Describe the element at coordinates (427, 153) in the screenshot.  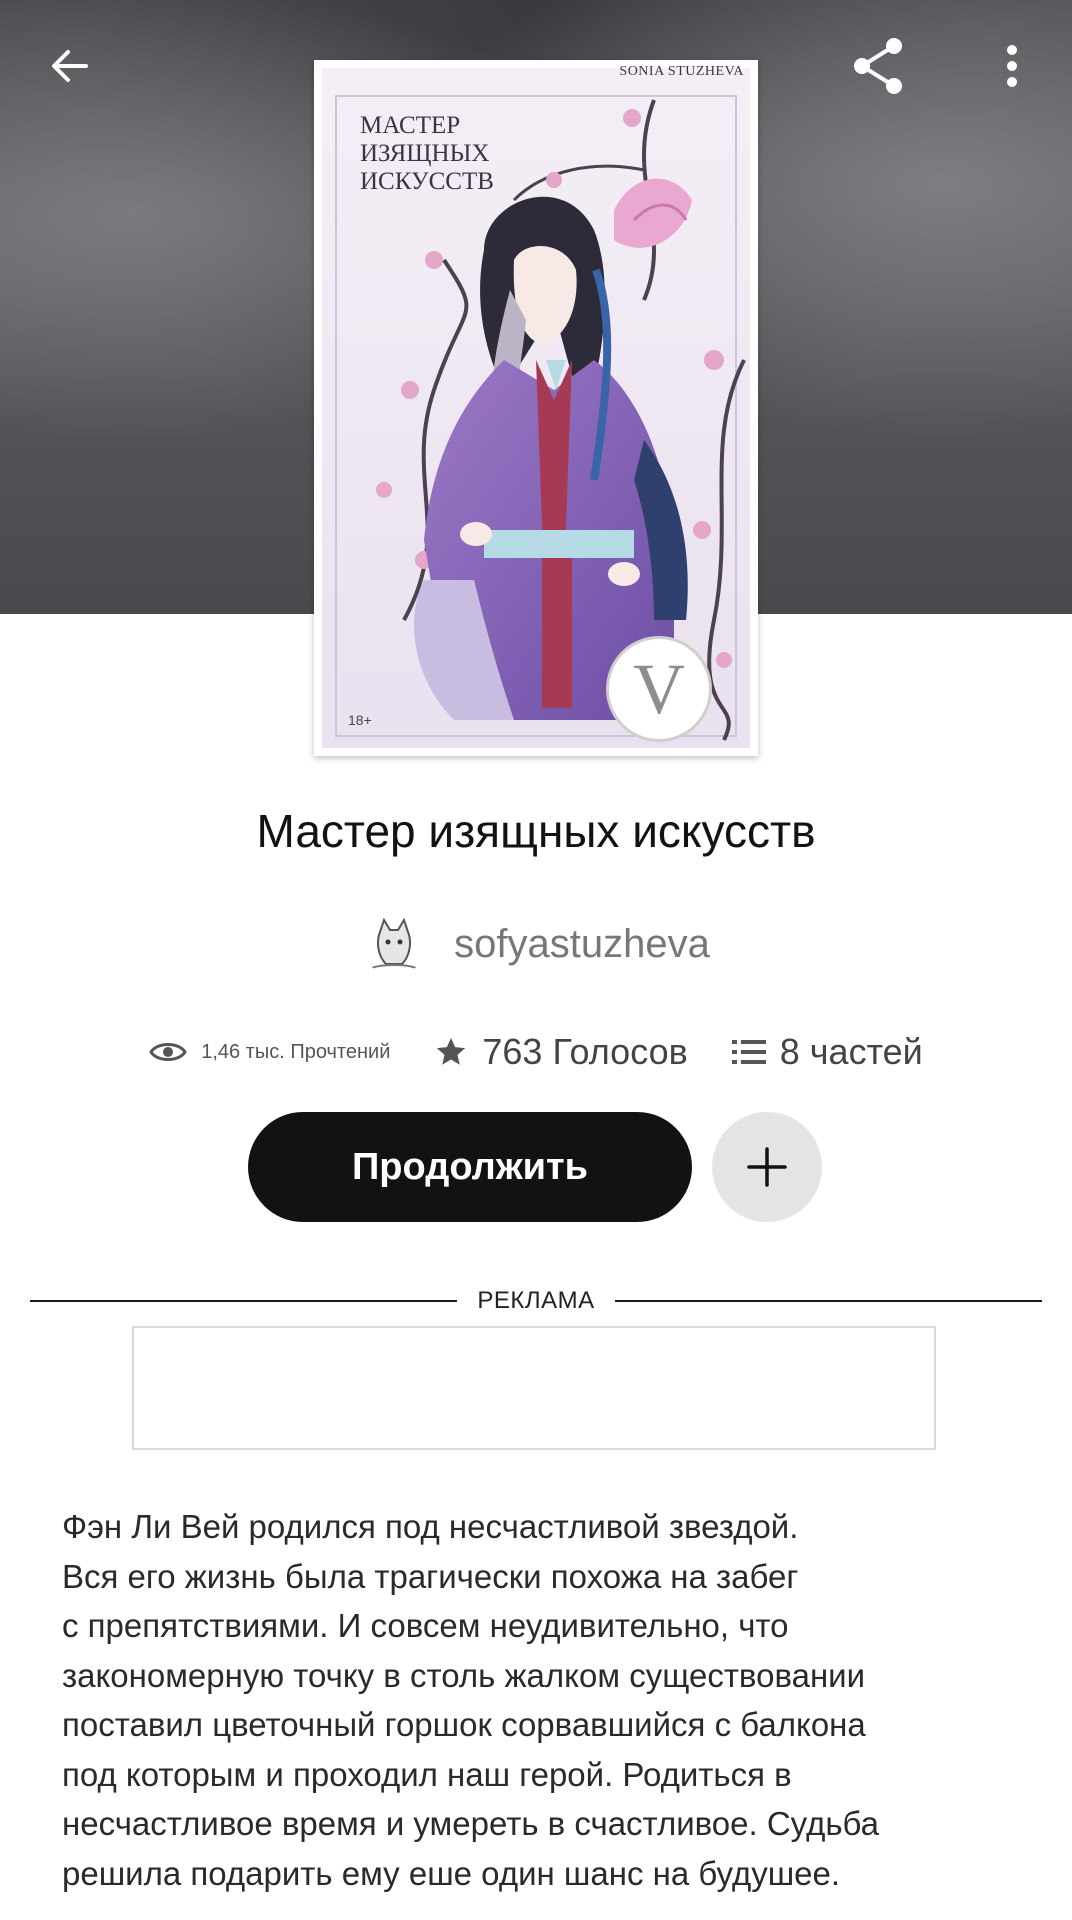
I see `cover-title-text: МАСТЕР ИЗЯЩНЫХ ИСКУССТВ` at that location.